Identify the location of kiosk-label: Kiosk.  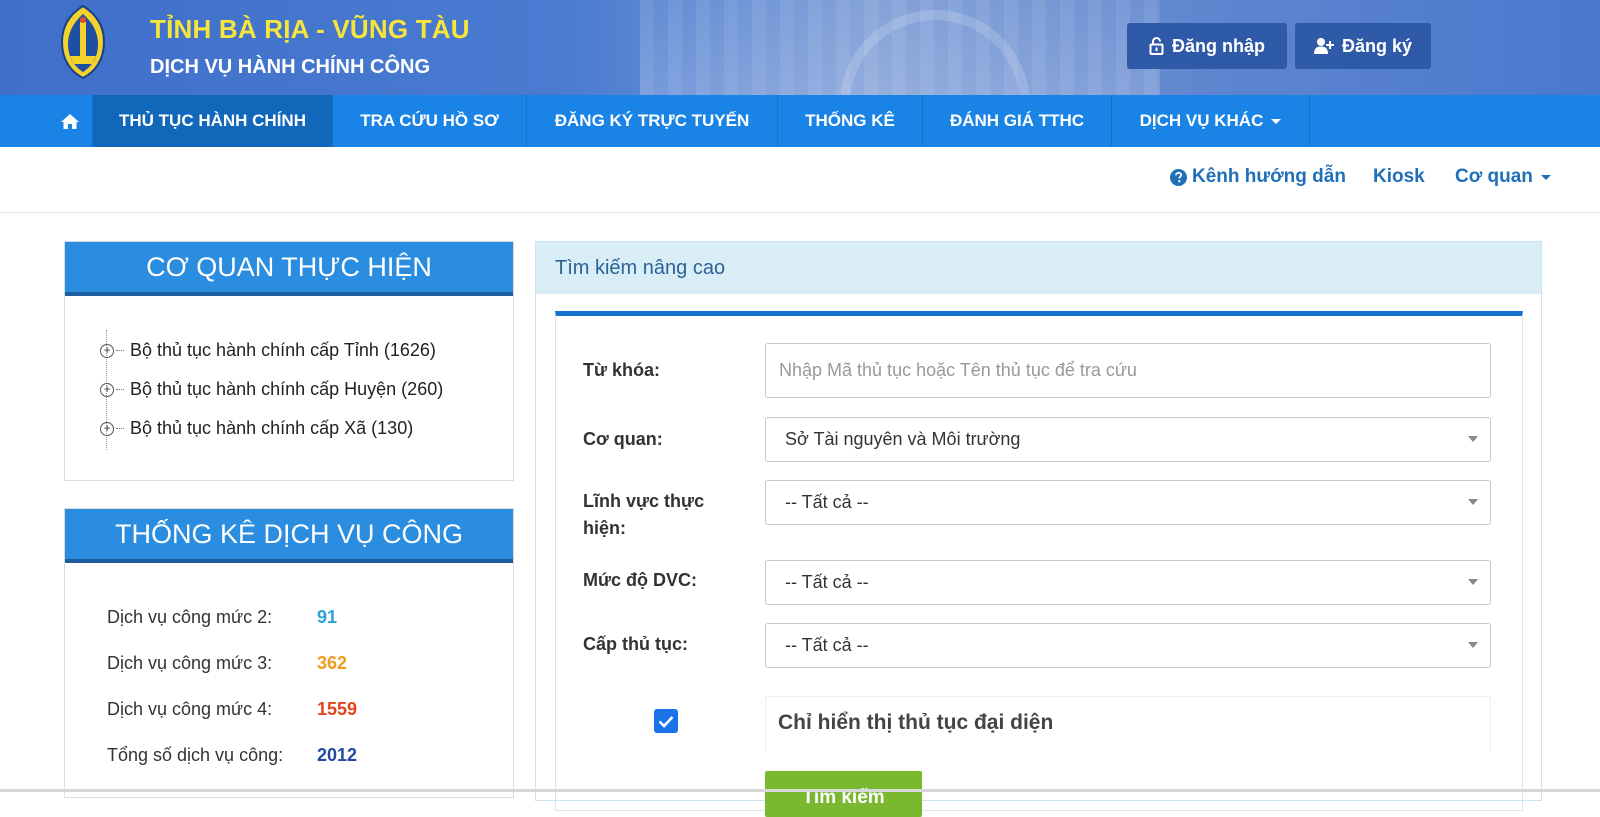
(1399, 176).